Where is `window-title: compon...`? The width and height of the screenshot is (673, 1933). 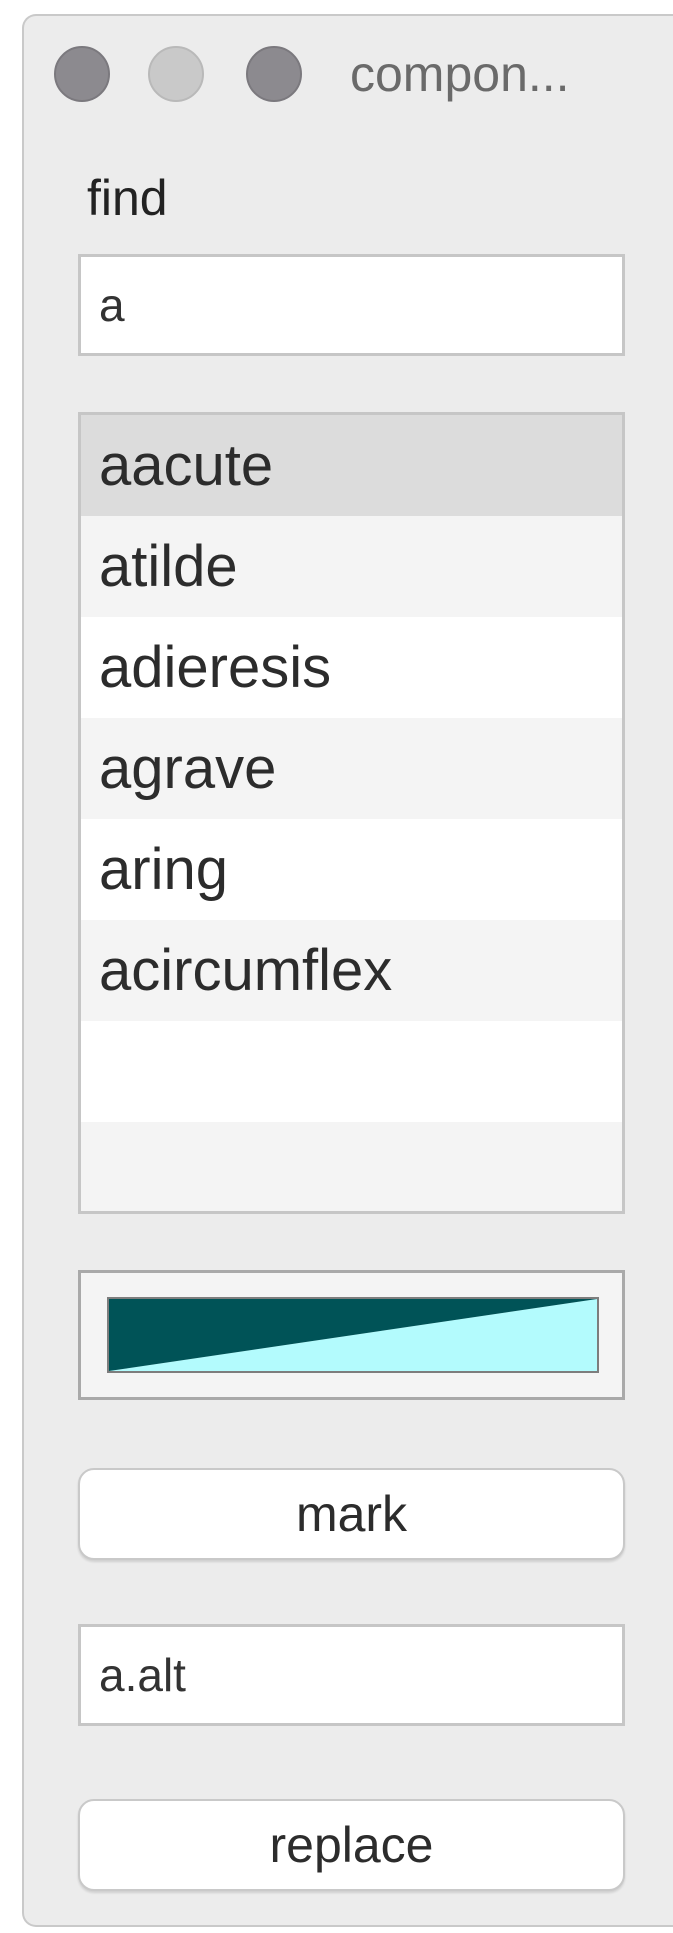 window-title: compon... is located at coordinates (460, 74).